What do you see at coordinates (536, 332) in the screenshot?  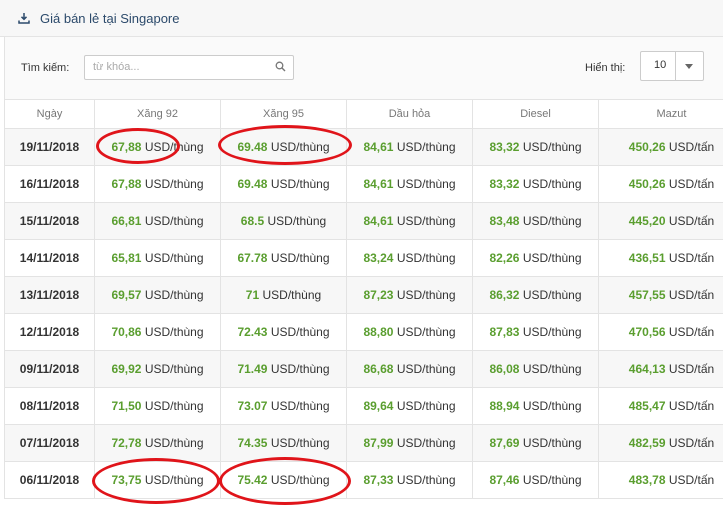 I see `price-cell: 87,83 USD/thùng` at bounding box center [536, 332].